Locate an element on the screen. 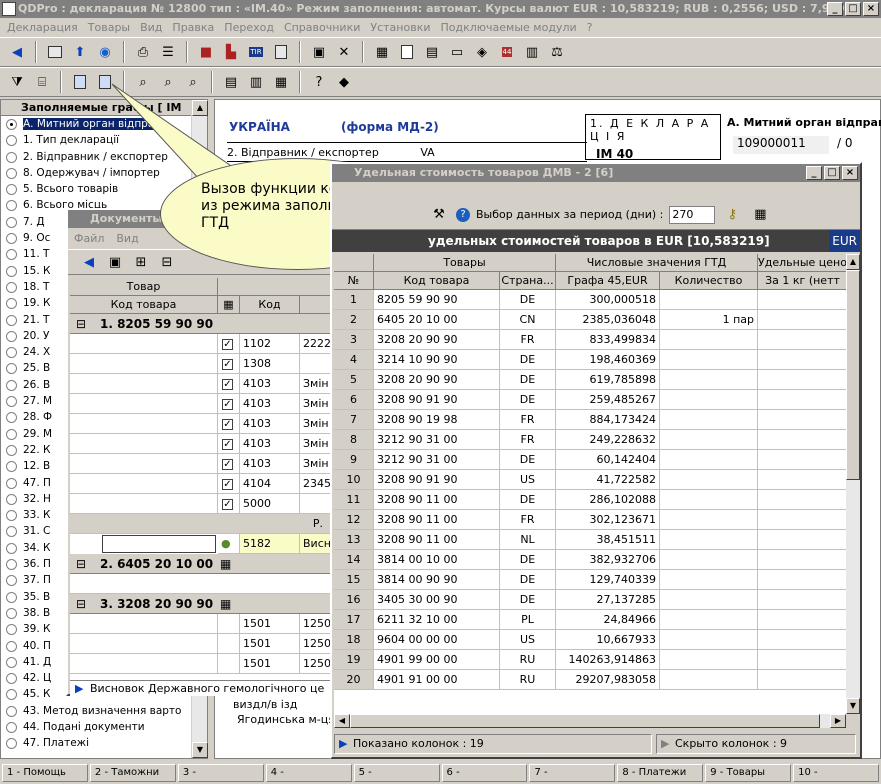 This screenshot has height=784, width=881. col-header-tovar: Товар is located at coordinates (144, 287).